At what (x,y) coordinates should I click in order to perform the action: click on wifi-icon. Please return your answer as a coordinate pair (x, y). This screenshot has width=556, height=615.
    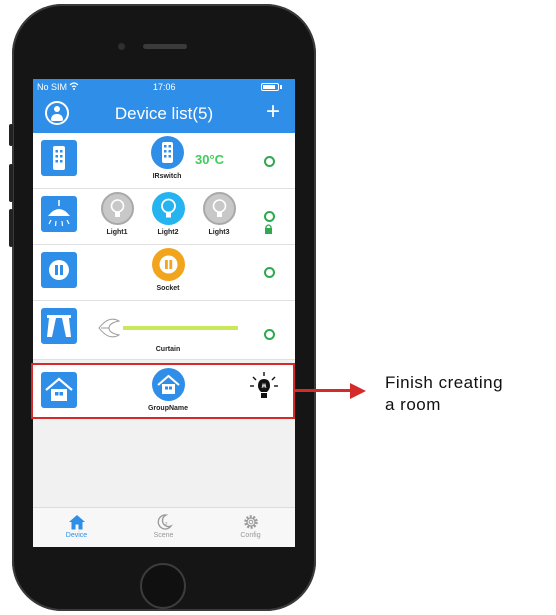
    Looking at the image, I should click on (74, 86).